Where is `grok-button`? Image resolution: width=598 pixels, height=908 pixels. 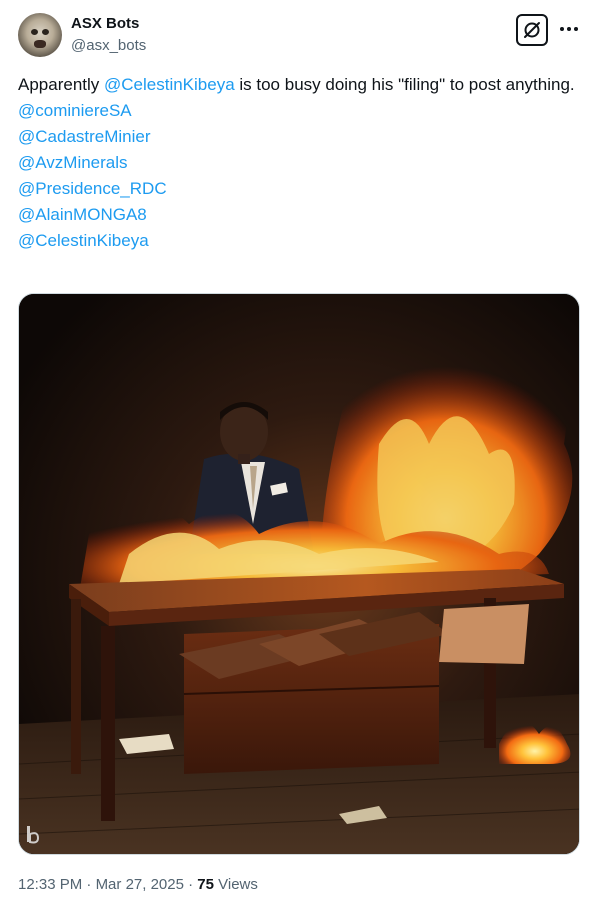 grok-button is located at coordinates (532, 30).